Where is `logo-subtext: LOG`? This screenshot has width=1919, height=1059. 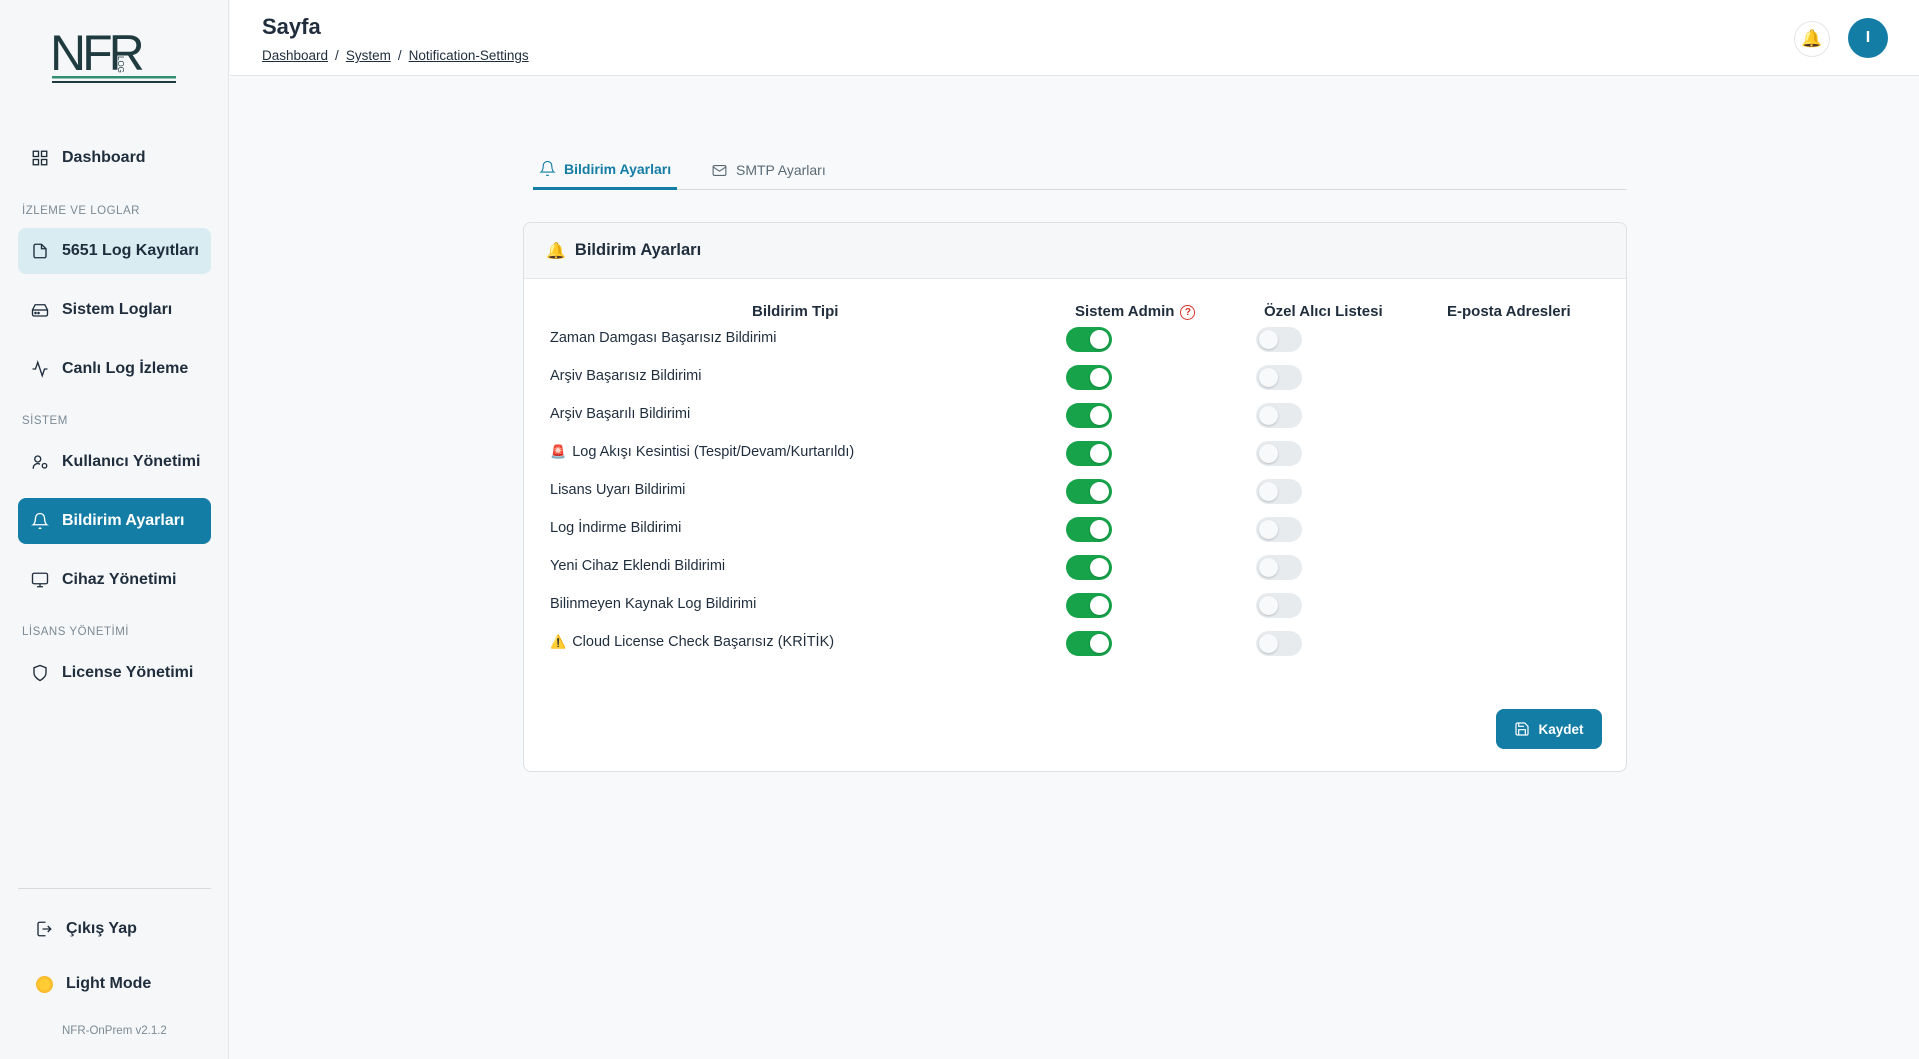 logo-subtext: LOG is located at coordinates (120, 64).